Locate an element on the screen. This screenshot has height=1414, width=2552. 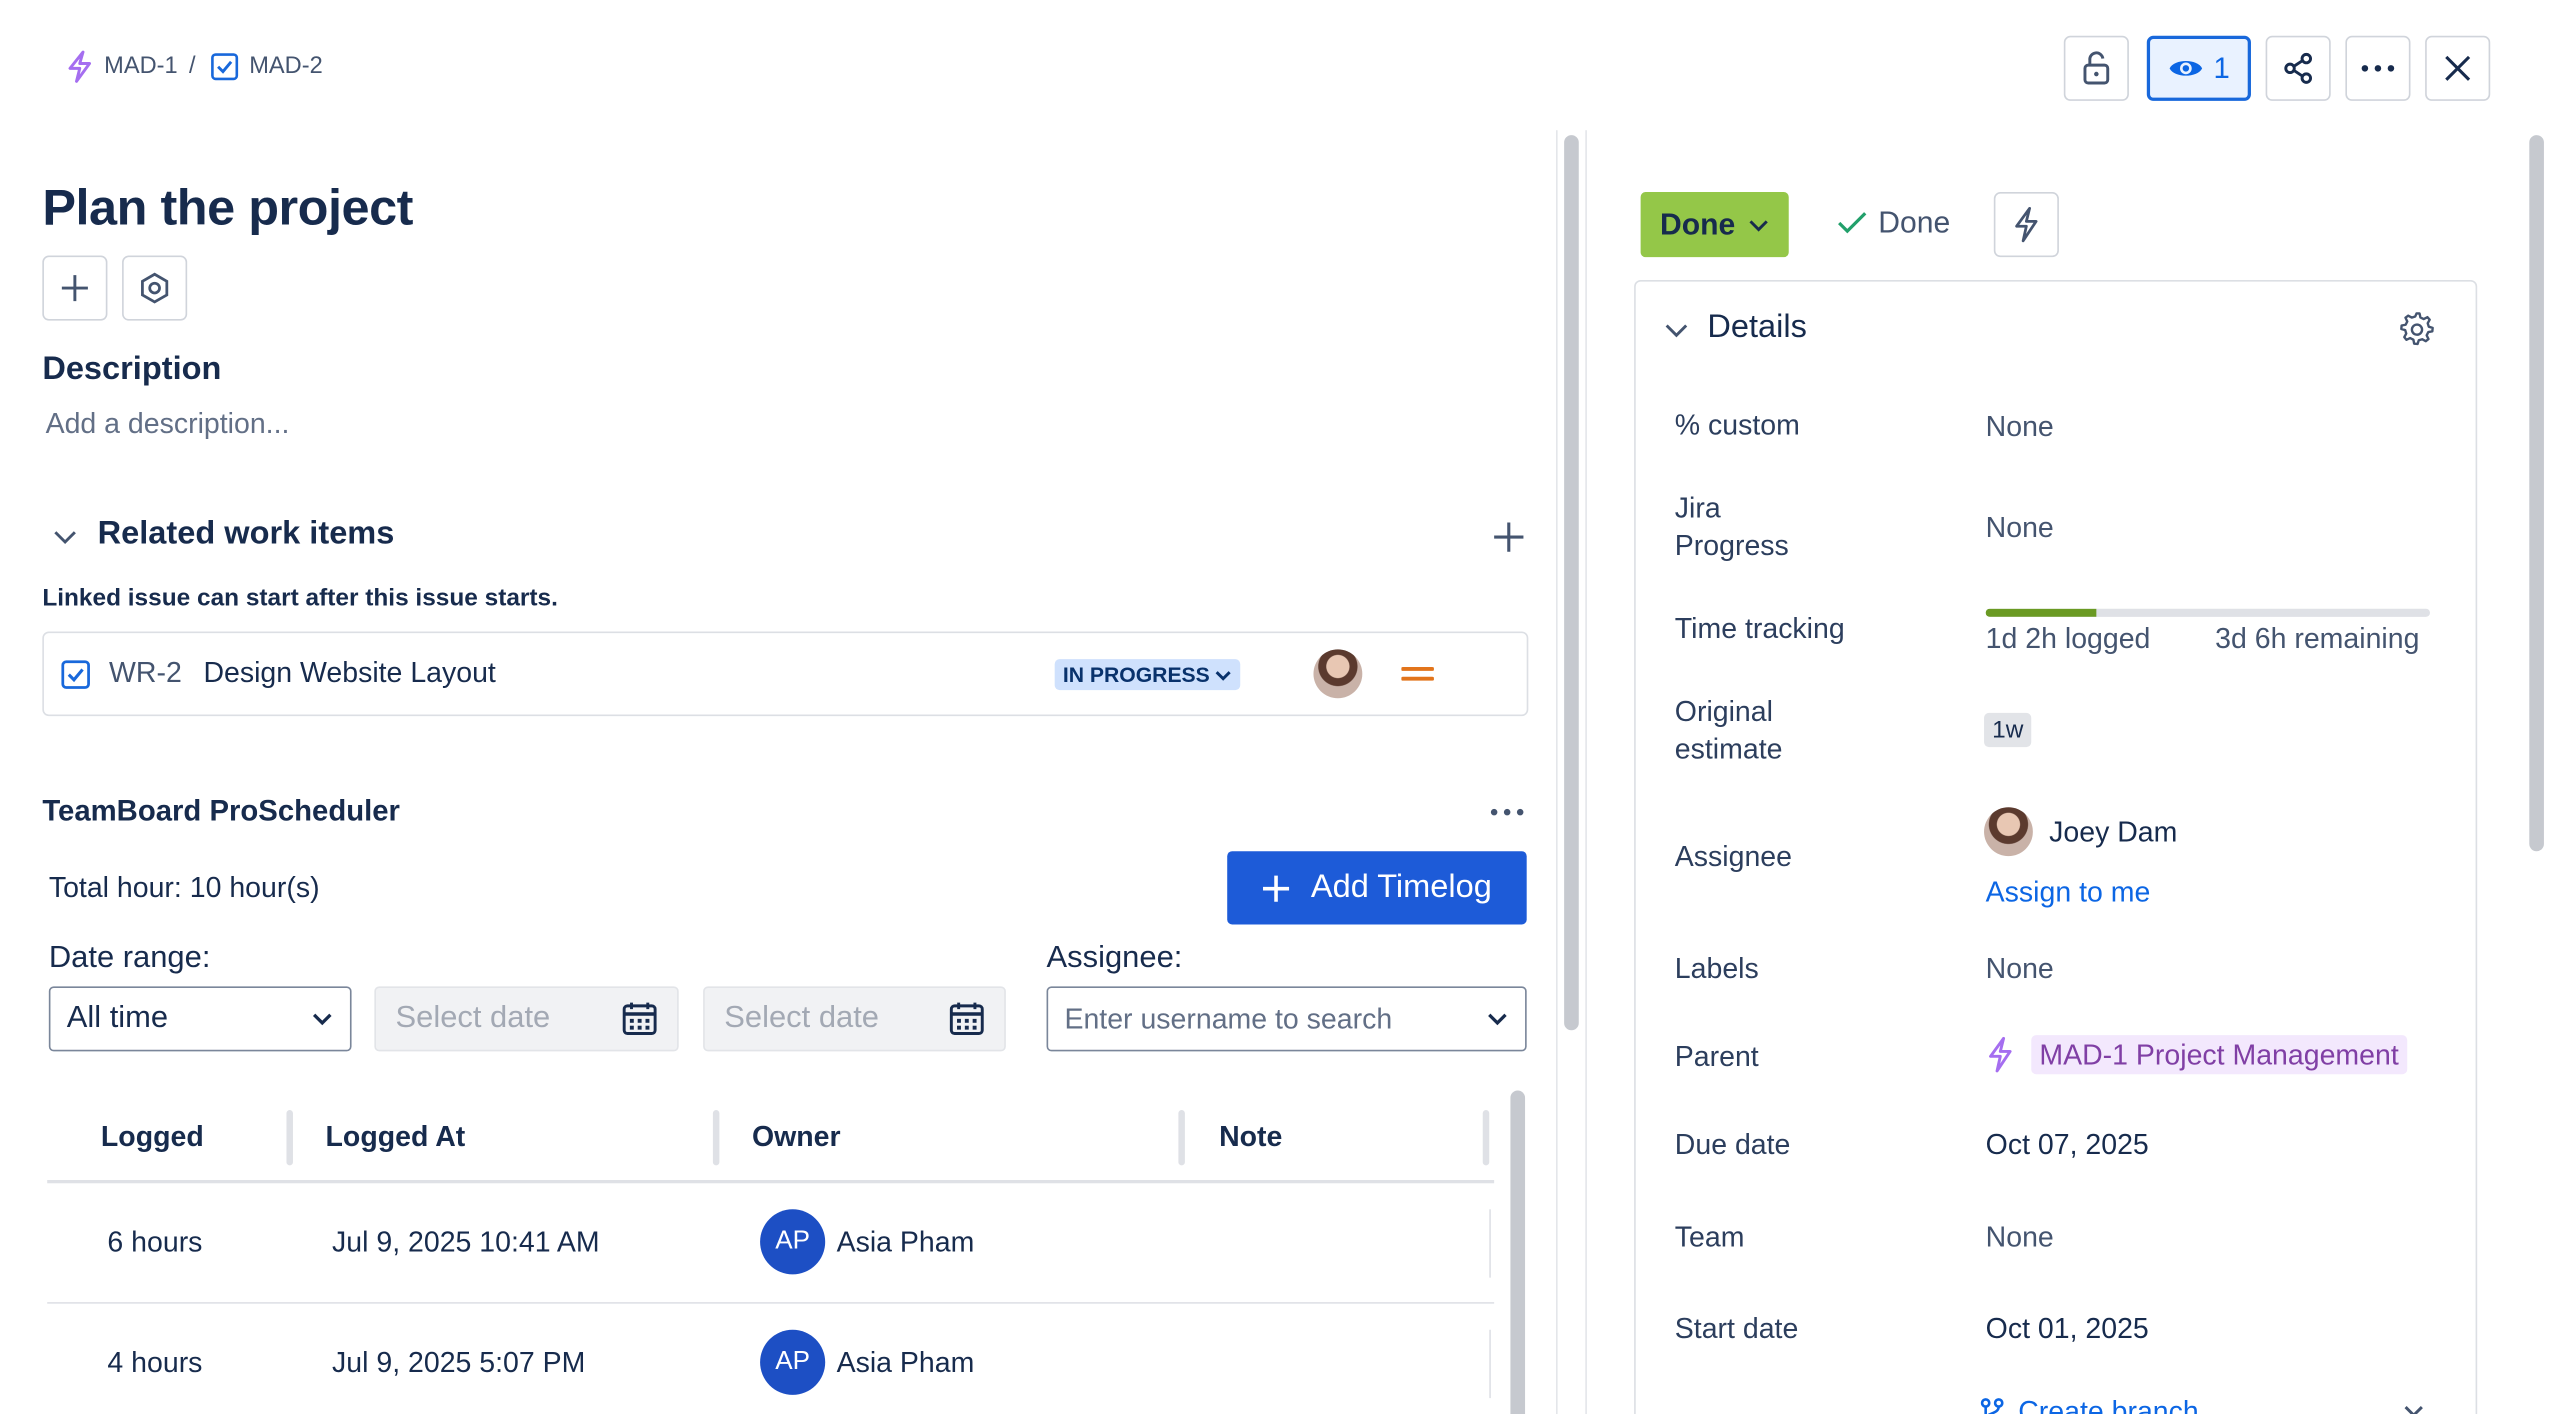
breadcrumb-parent-link: MAD-1 is located at coordinates (140, 67).